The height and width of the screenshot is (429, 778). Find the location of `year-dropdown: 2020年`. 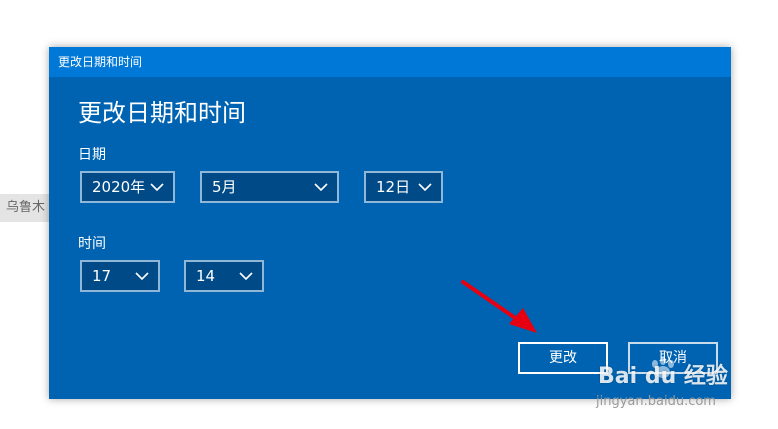

year-dropdown: 2020年 is located at coordinates (127, 187).